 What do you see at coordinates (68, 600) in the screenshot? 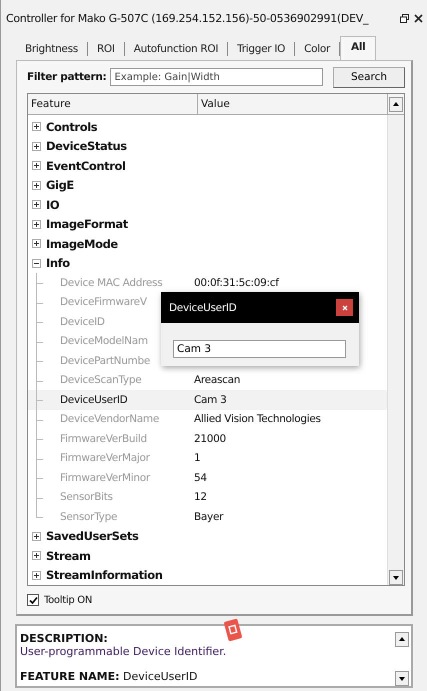
I see `checkbox-label: Tooltip ON` at bounding box center [68, 600].